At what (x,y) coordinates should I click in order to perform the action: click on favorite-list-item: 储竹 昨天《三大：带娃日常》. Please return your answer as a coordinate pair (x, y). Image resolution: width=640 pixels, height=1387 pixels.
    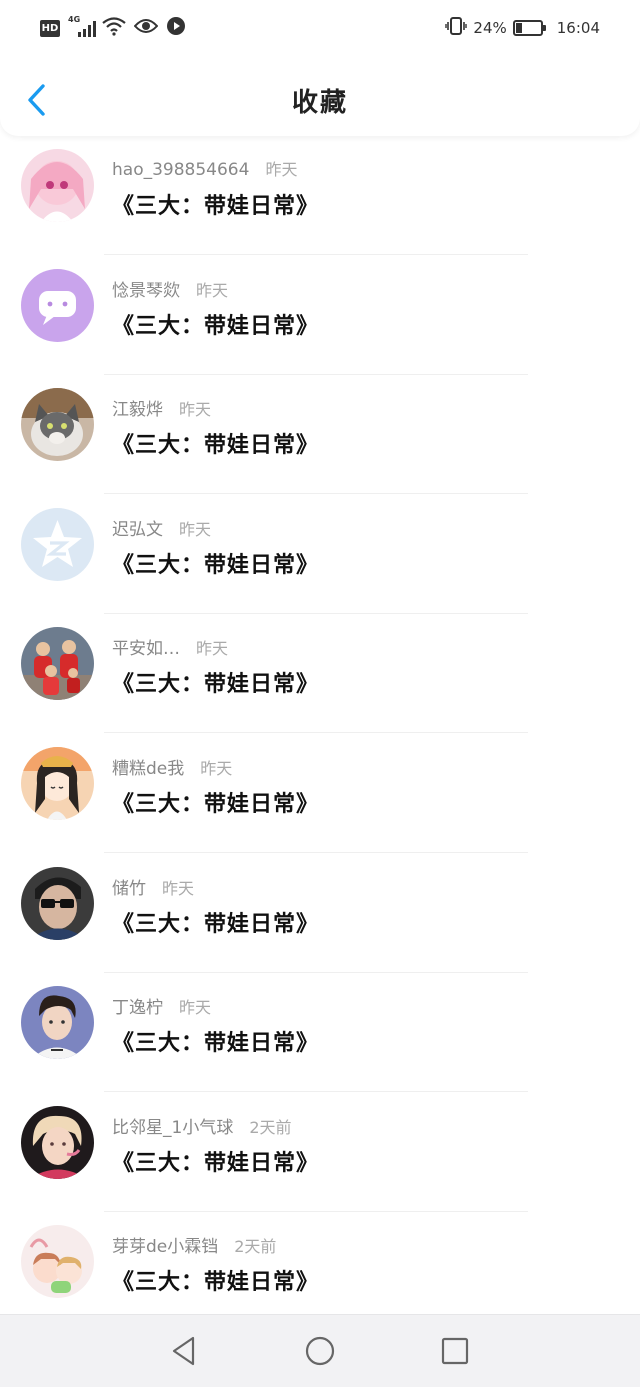
    Looking at the image, I should click on (320, 913).